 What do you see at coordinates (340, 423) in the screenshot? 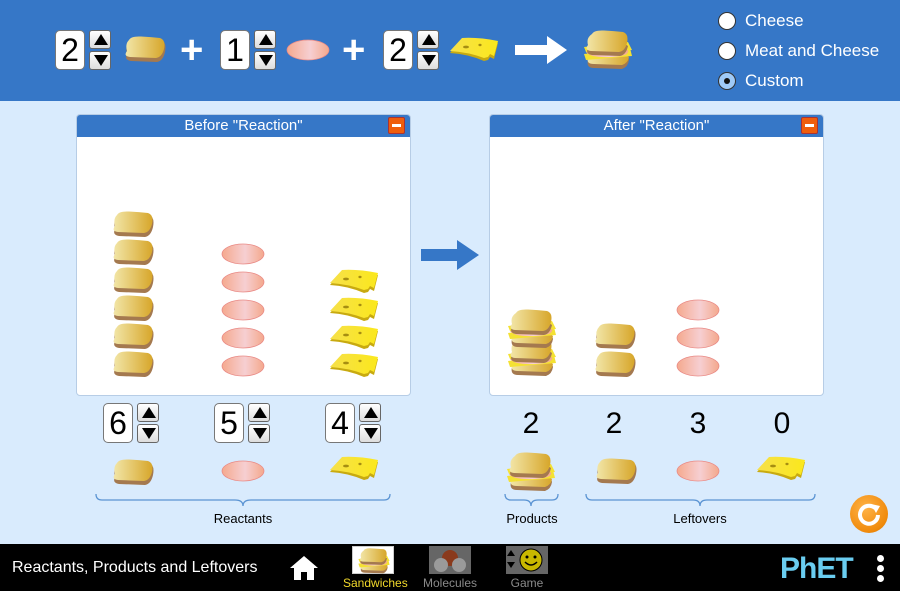
I see `cheese-quantity: 4` at bounding box center [340, 423].